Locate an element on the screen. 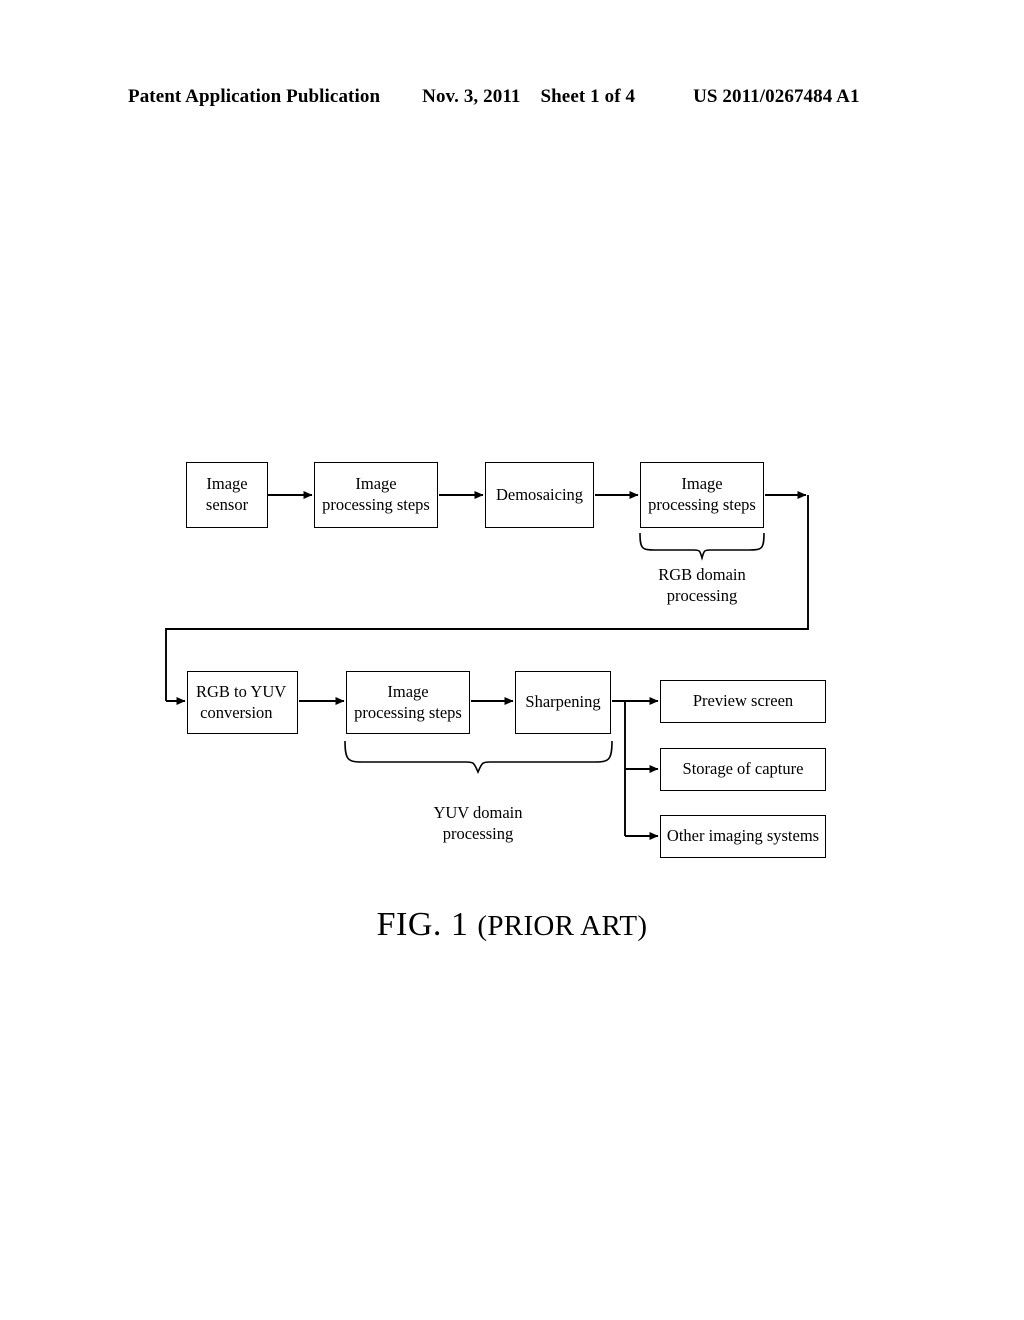 This screenshot has height=1320, width=1024. node-storage-of-capture-label: Storage of capture is located at coordinates (743, 769).